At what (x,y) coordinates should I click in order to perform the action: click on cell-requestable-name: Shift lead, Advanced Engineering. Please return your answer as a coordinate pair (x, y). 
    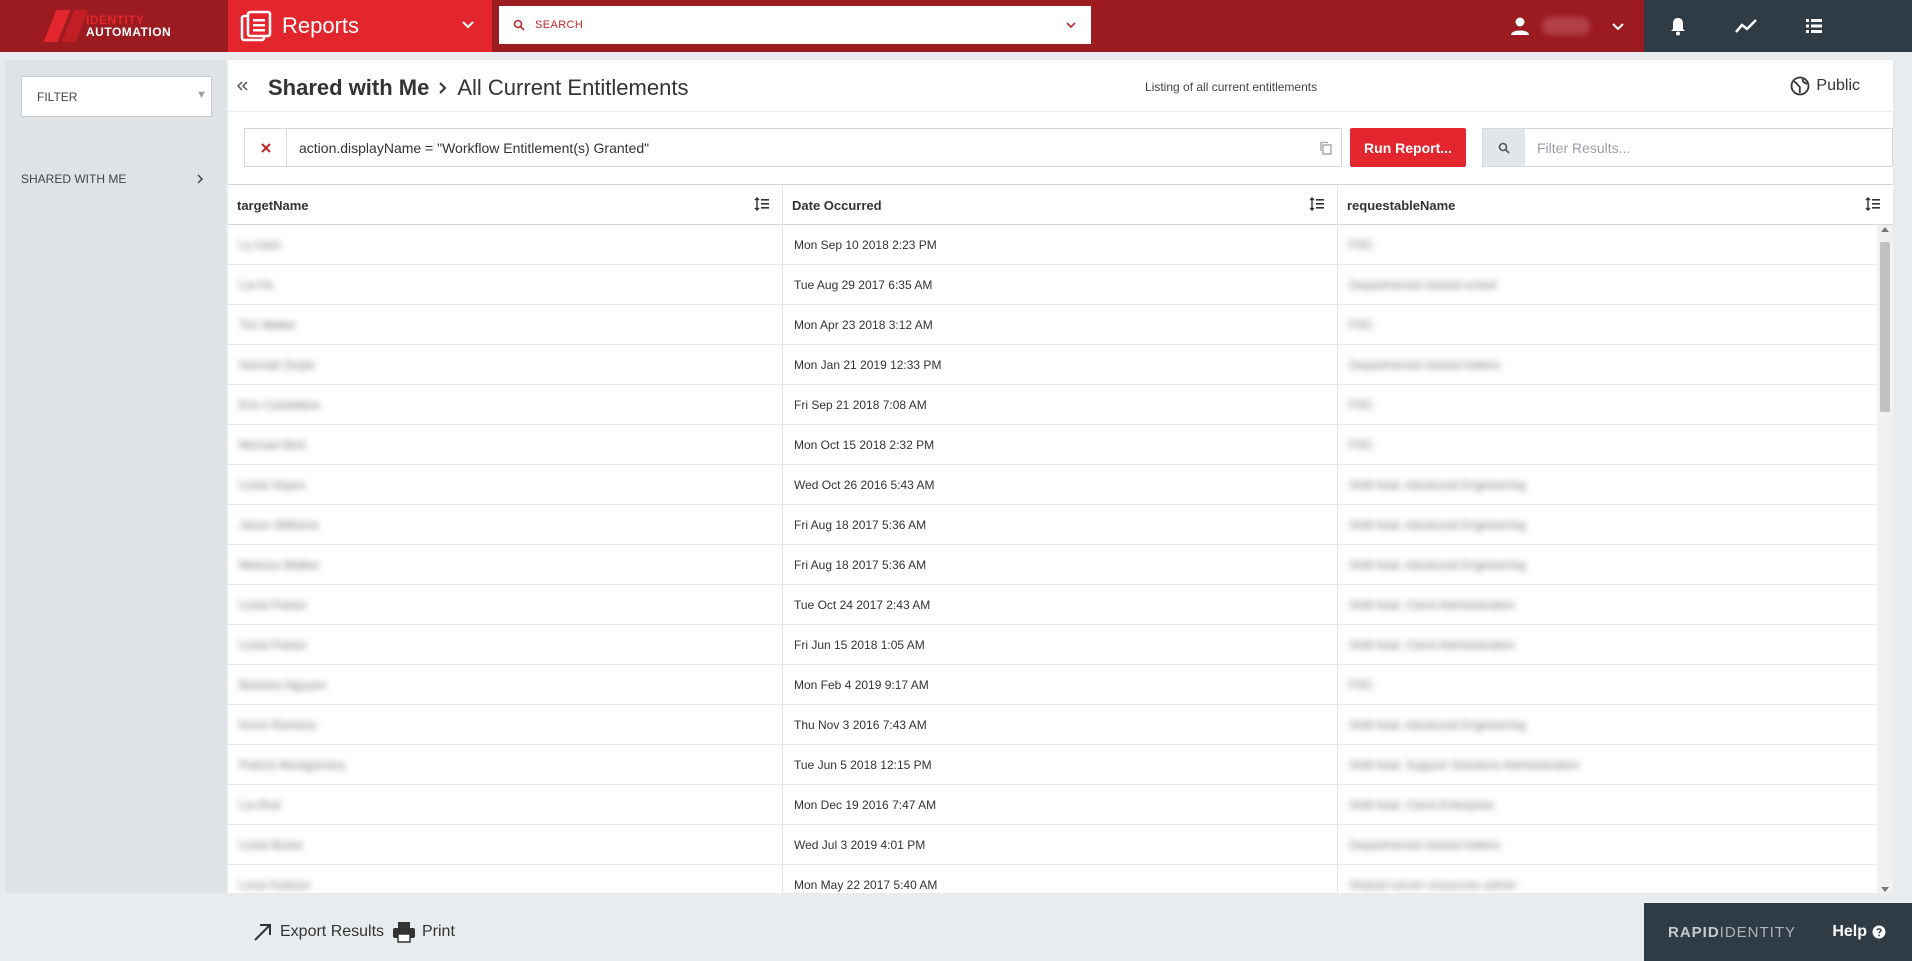
    Looking at the image, I should click on (1615, 725).